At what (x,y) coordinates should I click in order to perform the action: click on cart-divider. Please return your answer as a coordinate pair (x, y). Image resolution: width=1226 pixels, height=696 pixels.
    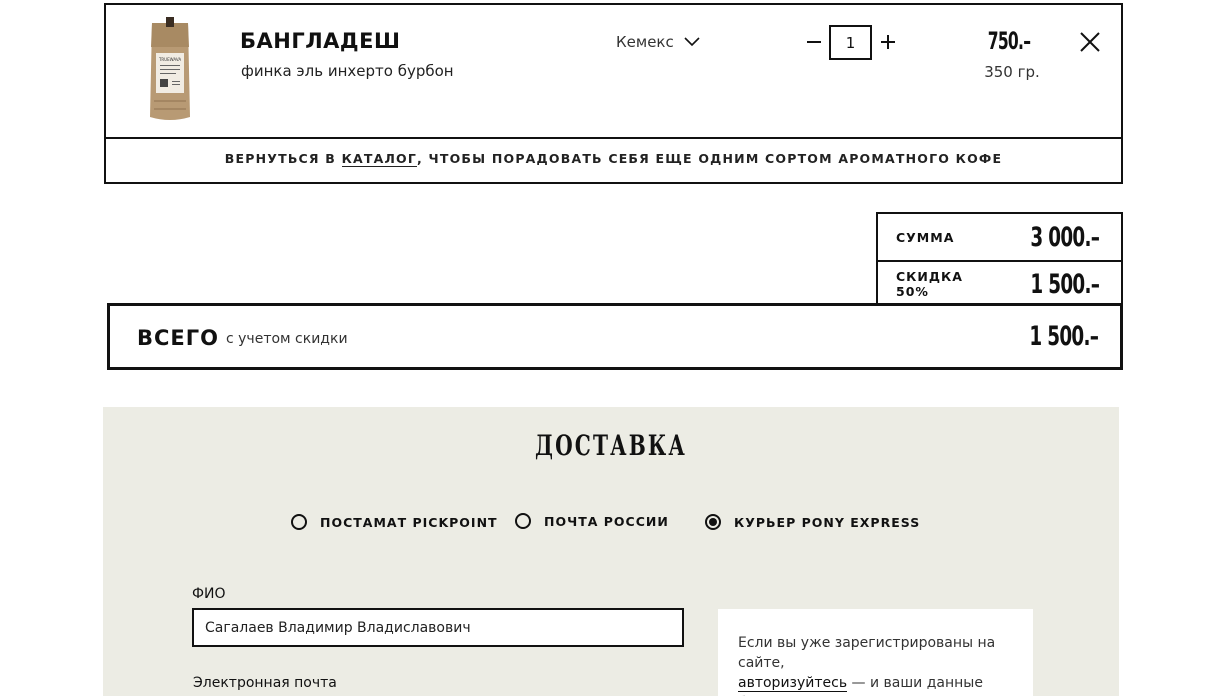
    Looking at the image, I should click on (613, 138).